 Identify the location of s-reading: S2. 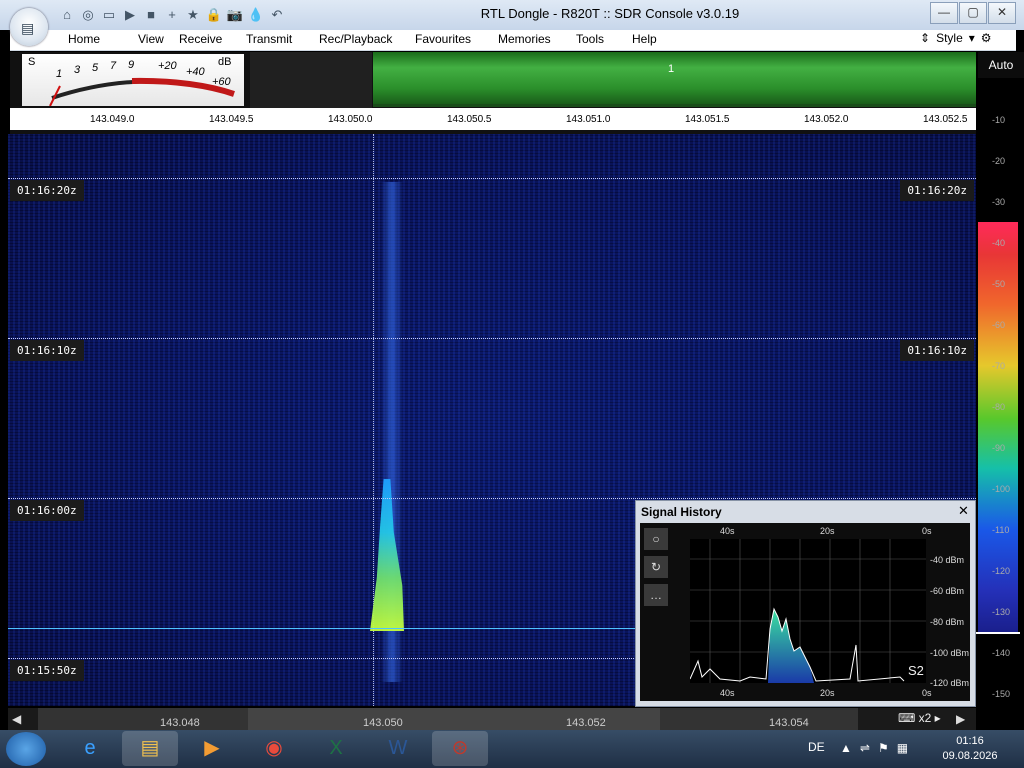
(916, 670).